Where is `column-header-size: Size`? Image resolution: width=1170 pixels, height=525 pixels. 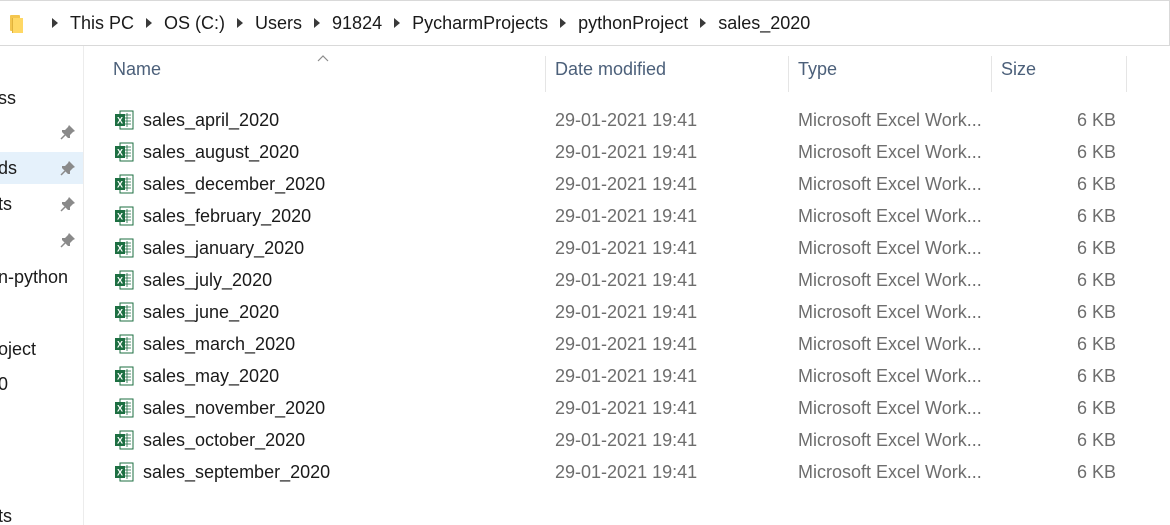
column-header-size: Size is located at coordinates (1061, 69).